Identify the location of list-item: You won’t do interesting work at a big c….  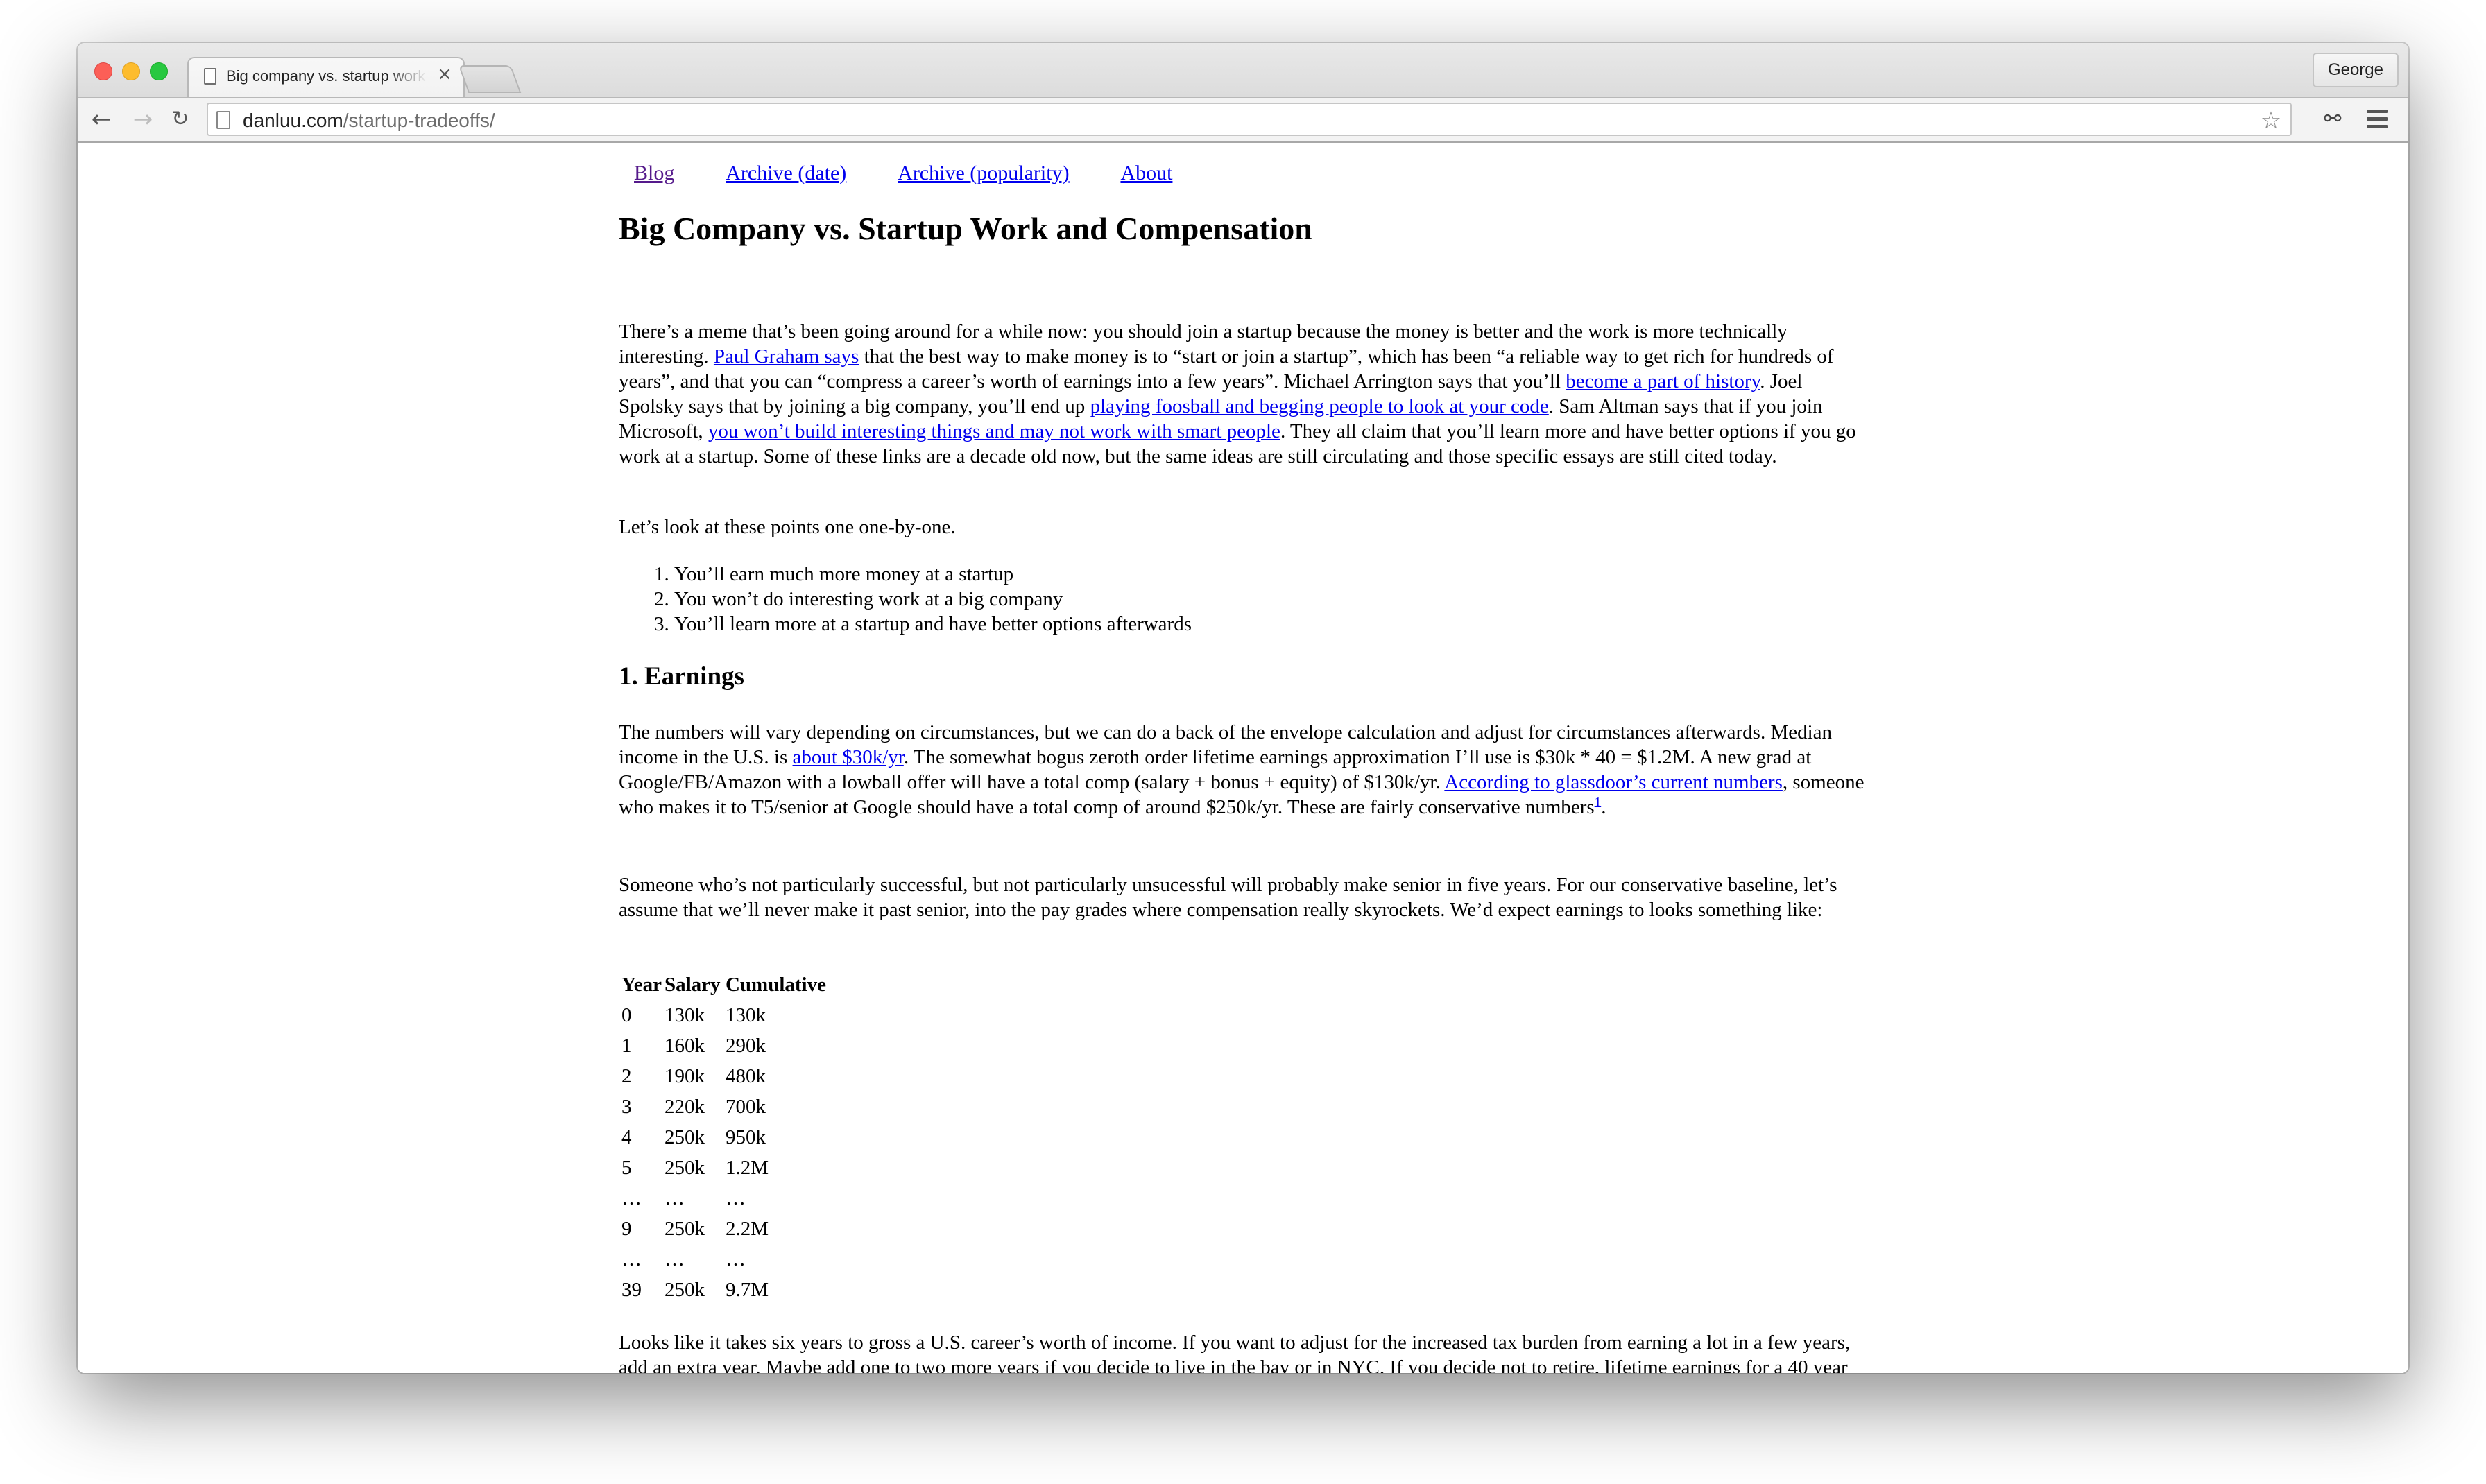
(933, 599).